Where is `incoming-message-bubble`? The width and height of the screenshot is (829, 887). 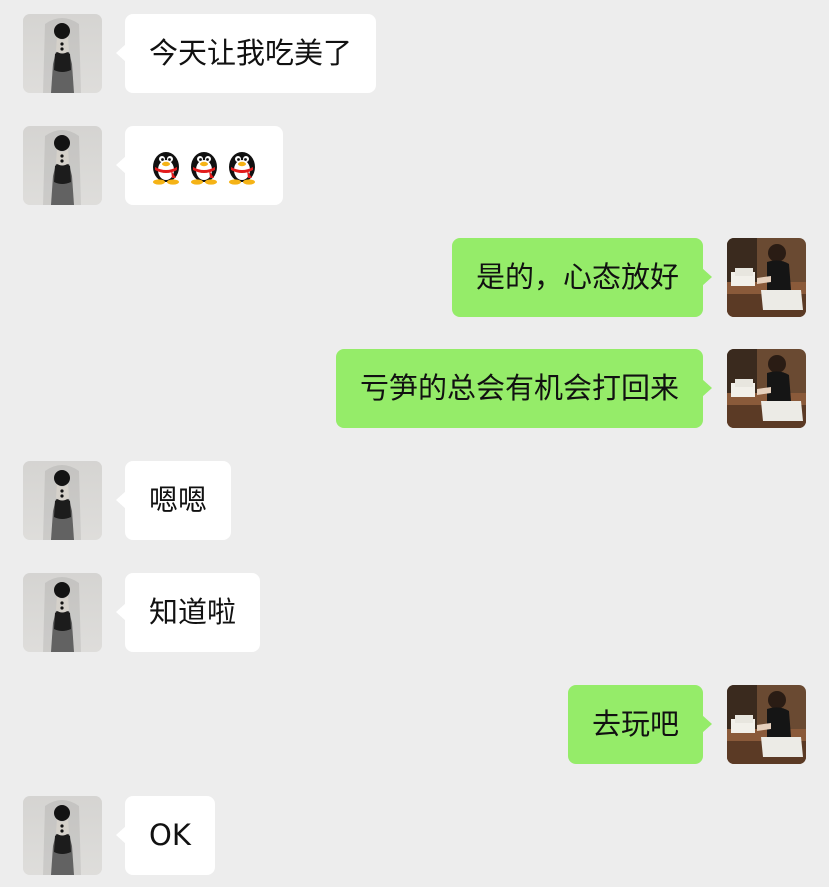 incoming-message-bubble is located at coordinates (199, 165).